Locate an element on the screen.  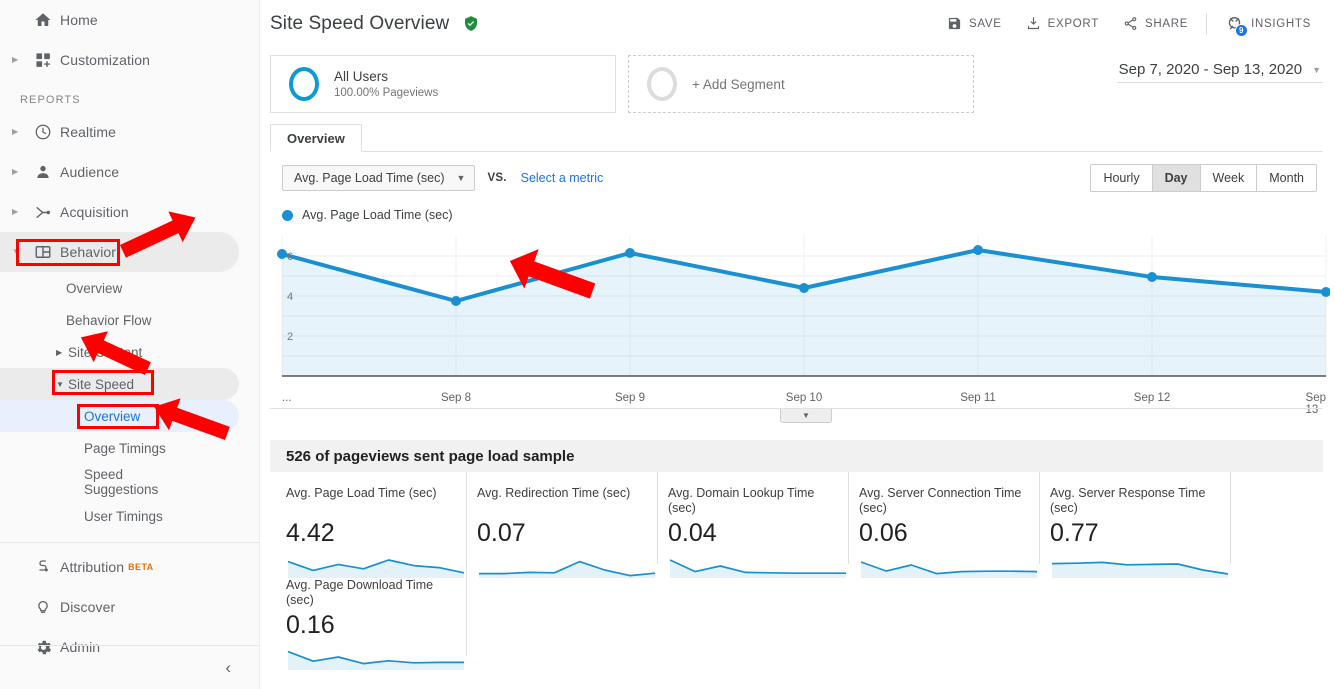
metric-card: Avg. Page Download Time (sec) 0.16 is located at coordinates (371, 617).